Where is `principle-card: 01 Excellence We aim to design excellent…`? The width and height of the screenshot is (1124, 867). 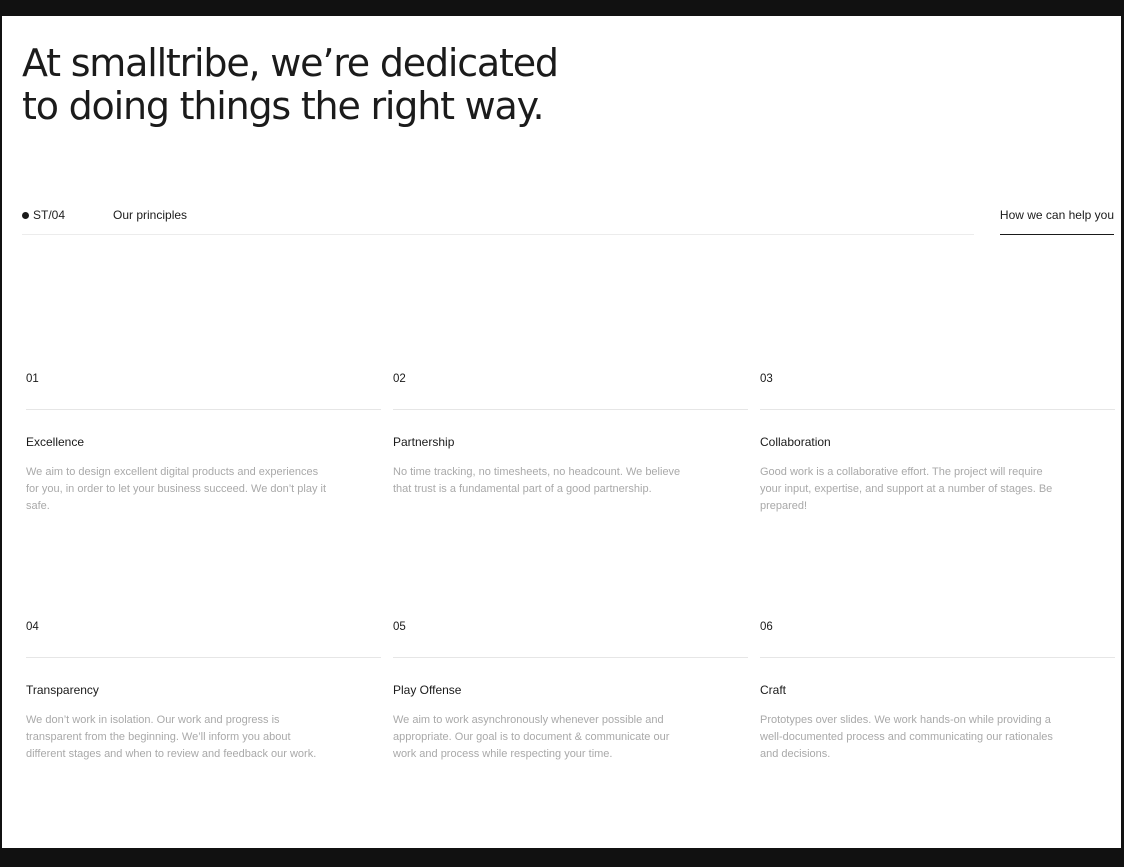
principle-card: 01 Excellence We aim to design excellent… is located at coordinates (203, 495).